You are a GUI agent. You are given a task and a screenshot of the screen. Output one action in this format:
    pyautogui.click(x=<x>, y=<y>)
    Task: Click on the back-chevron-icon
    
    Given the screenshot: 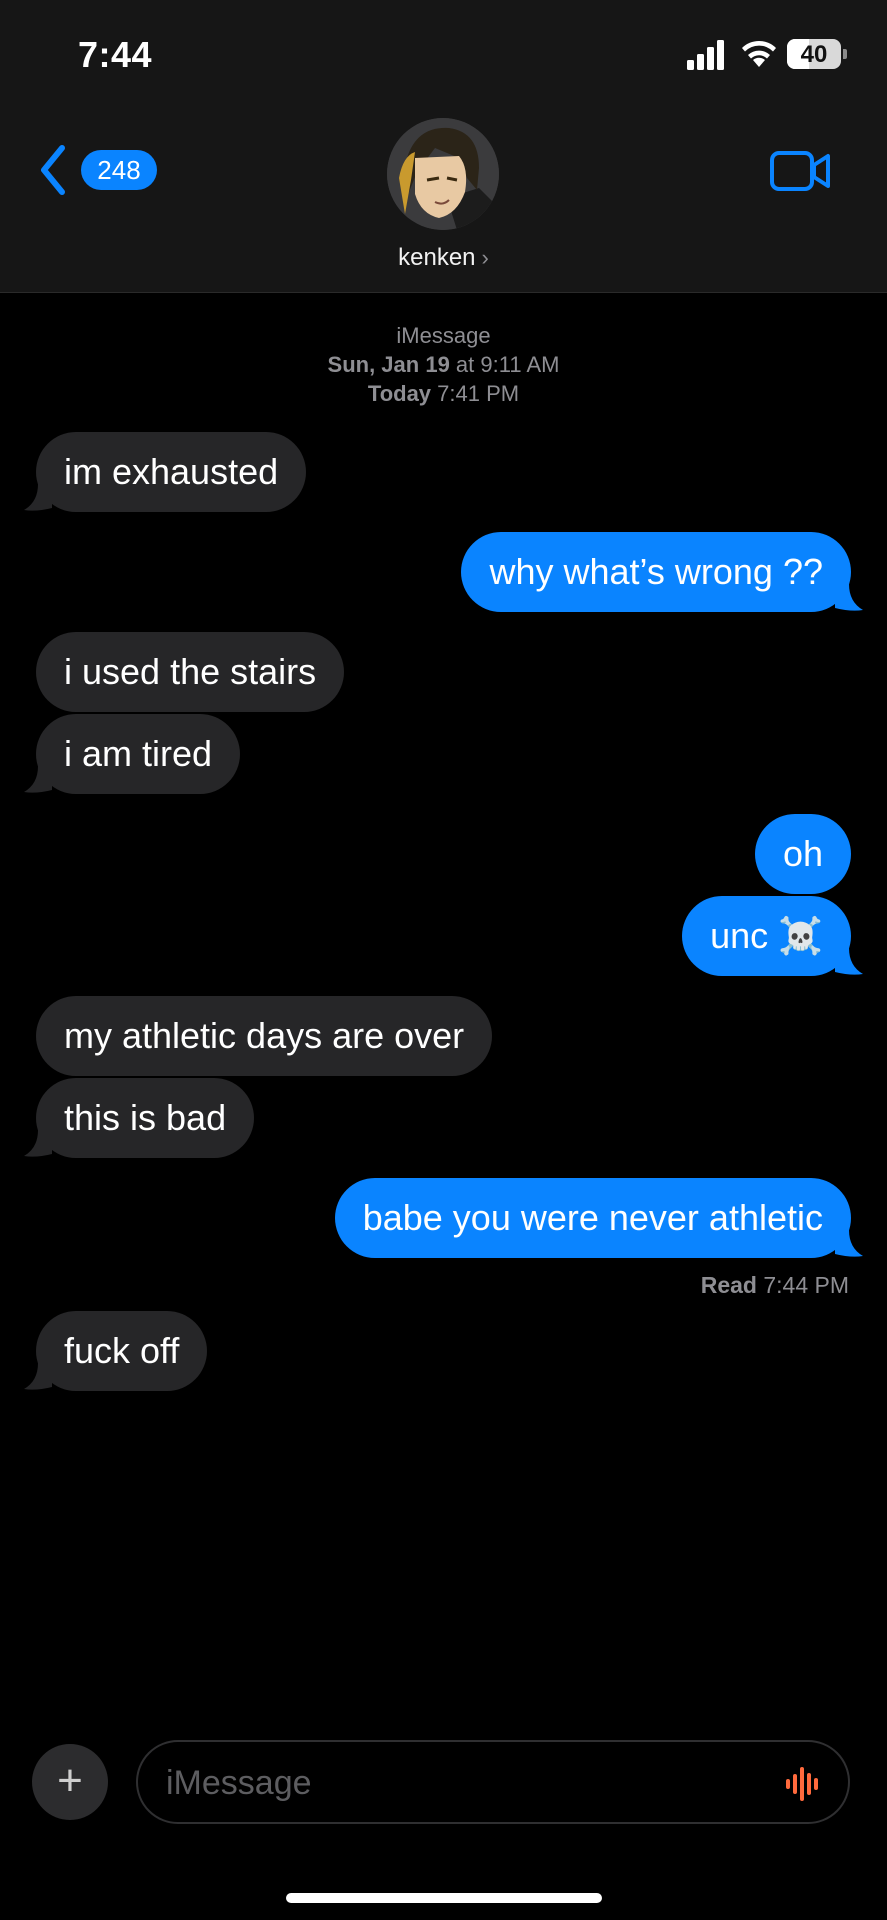 What is the action you would take?
    pyautogui.click(x=53, y=170)
    